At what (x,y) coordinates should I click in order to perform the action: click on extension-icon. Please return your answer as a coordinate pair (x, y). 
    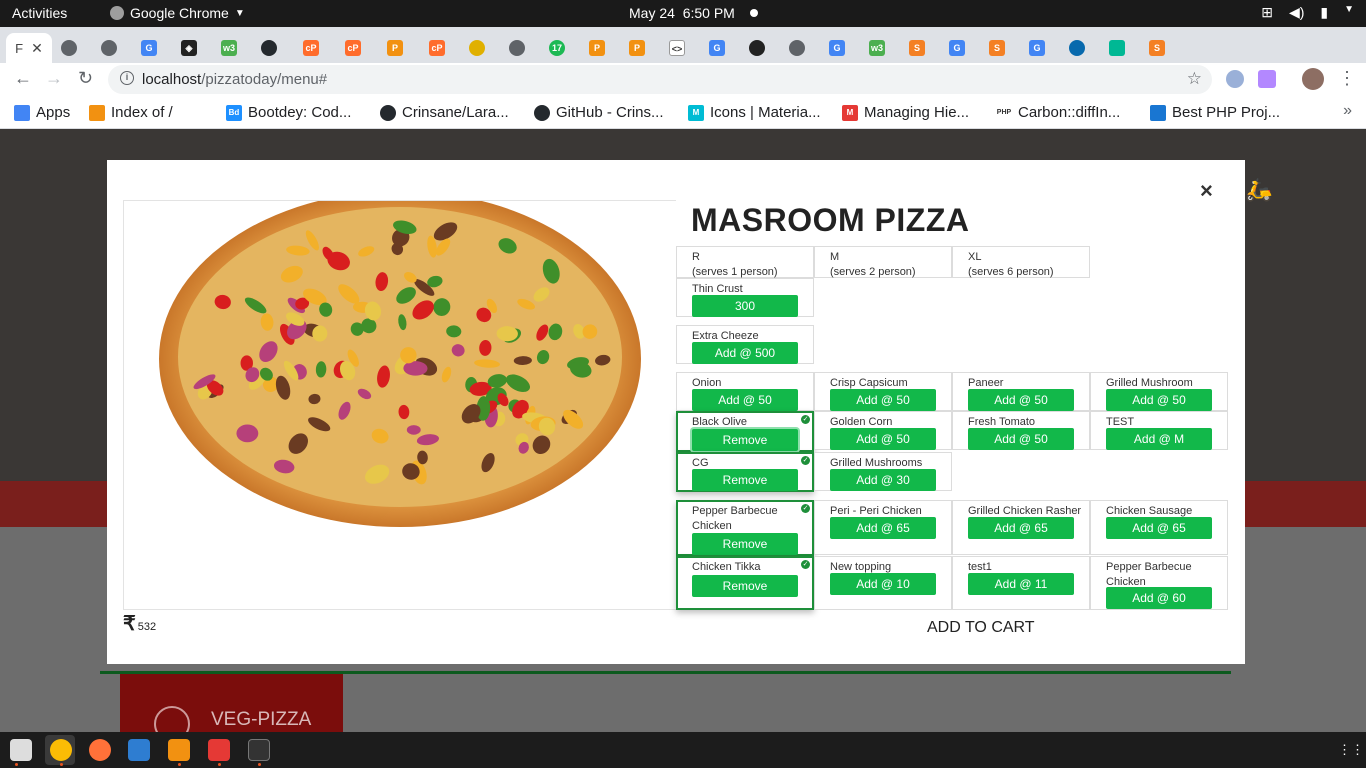
    Looking at the image, I should click on (1235, 79).